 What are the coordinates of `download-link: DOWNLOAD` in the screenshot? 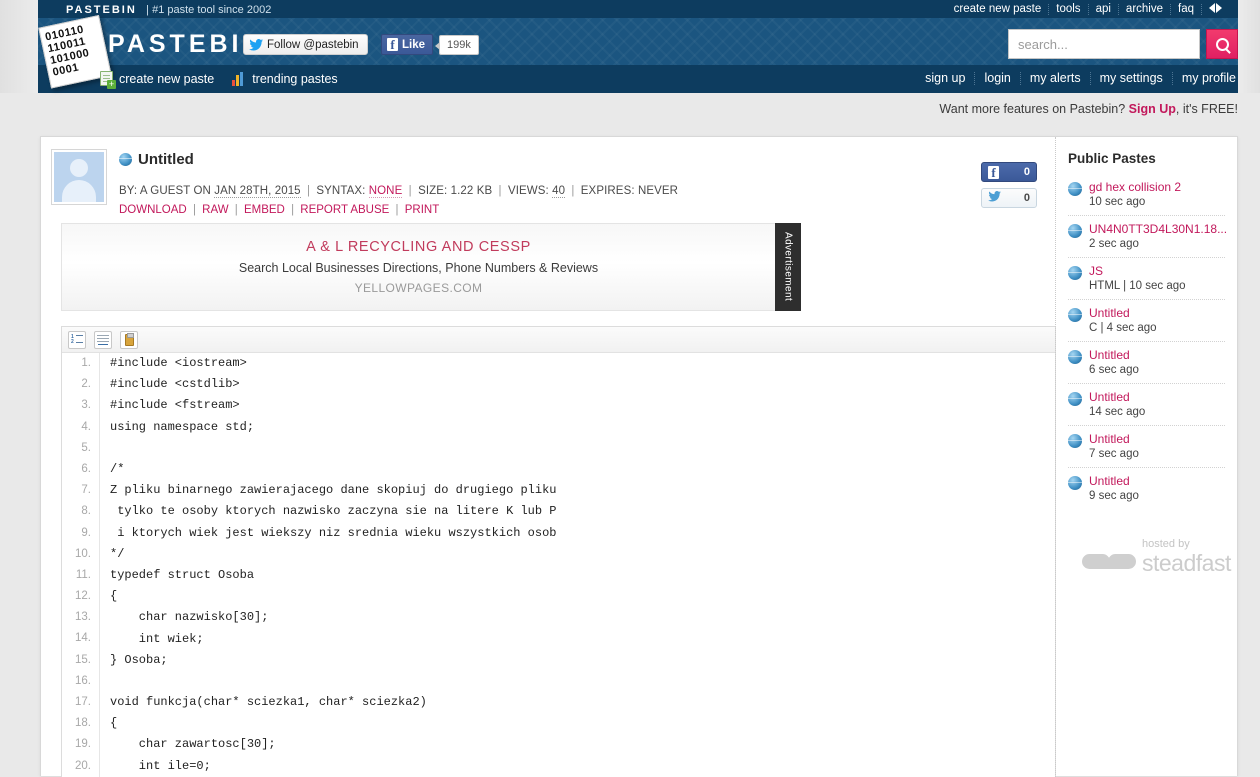 It's located at (153, 210).